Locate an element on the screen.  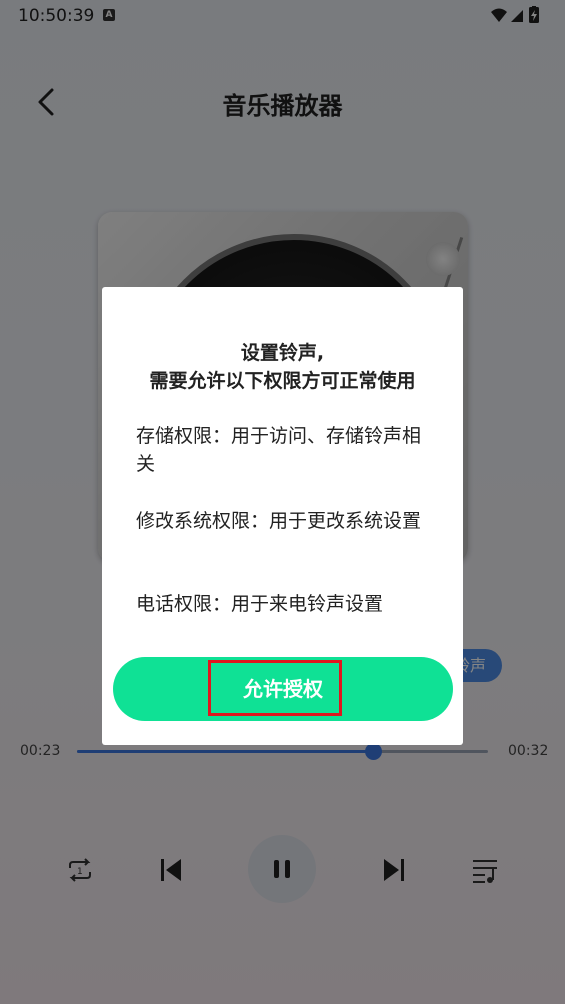
dialog-title: 设置铃声, 需要允许以下权限方可正常使用 is located at coordinates (282, 367).